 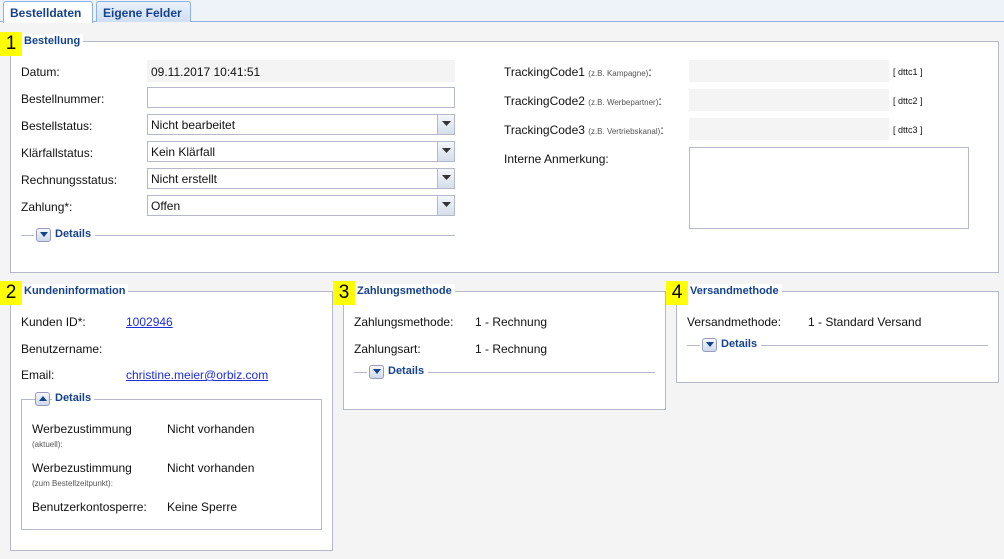 I want to click on bestellnummer-label: Bestellnummer:, so click(x=63, y=99).